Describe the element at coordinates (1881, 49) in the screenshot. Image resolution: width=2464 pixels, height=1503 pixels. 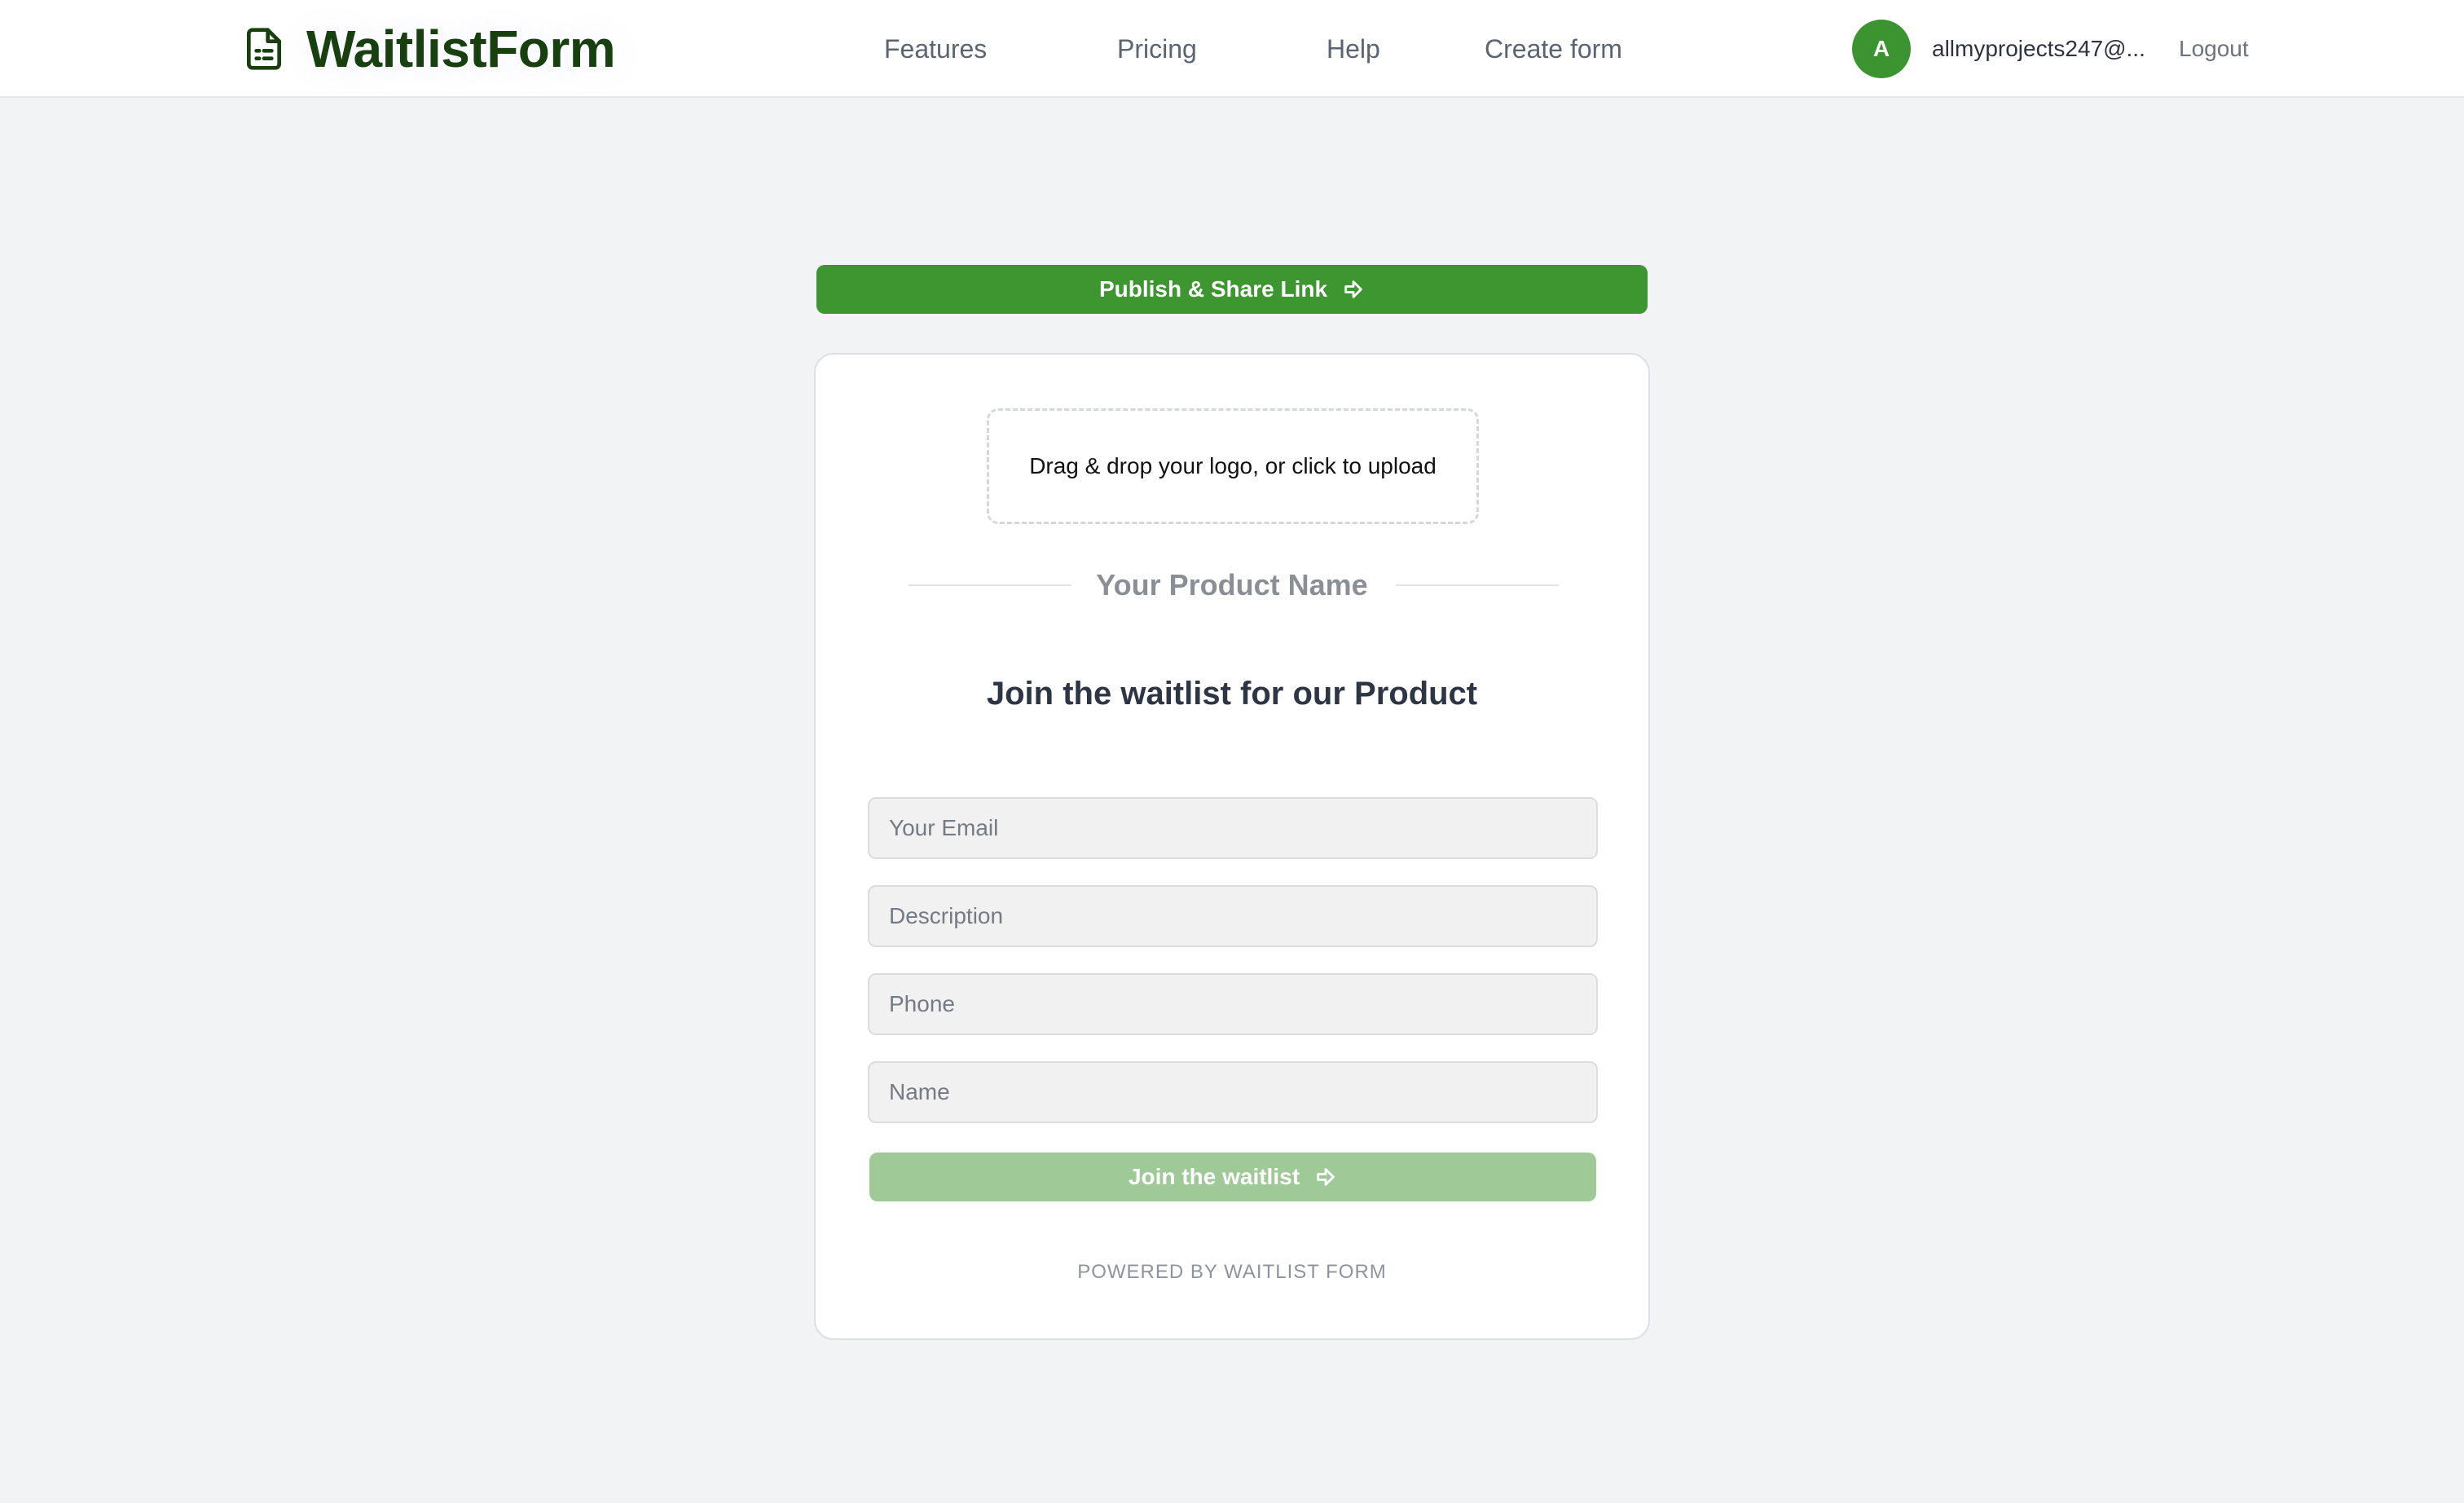
I see `avatar: A` at that location.